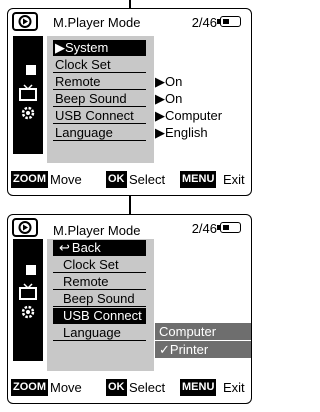  I want to click on connector-line-middle, so click(130, 205).